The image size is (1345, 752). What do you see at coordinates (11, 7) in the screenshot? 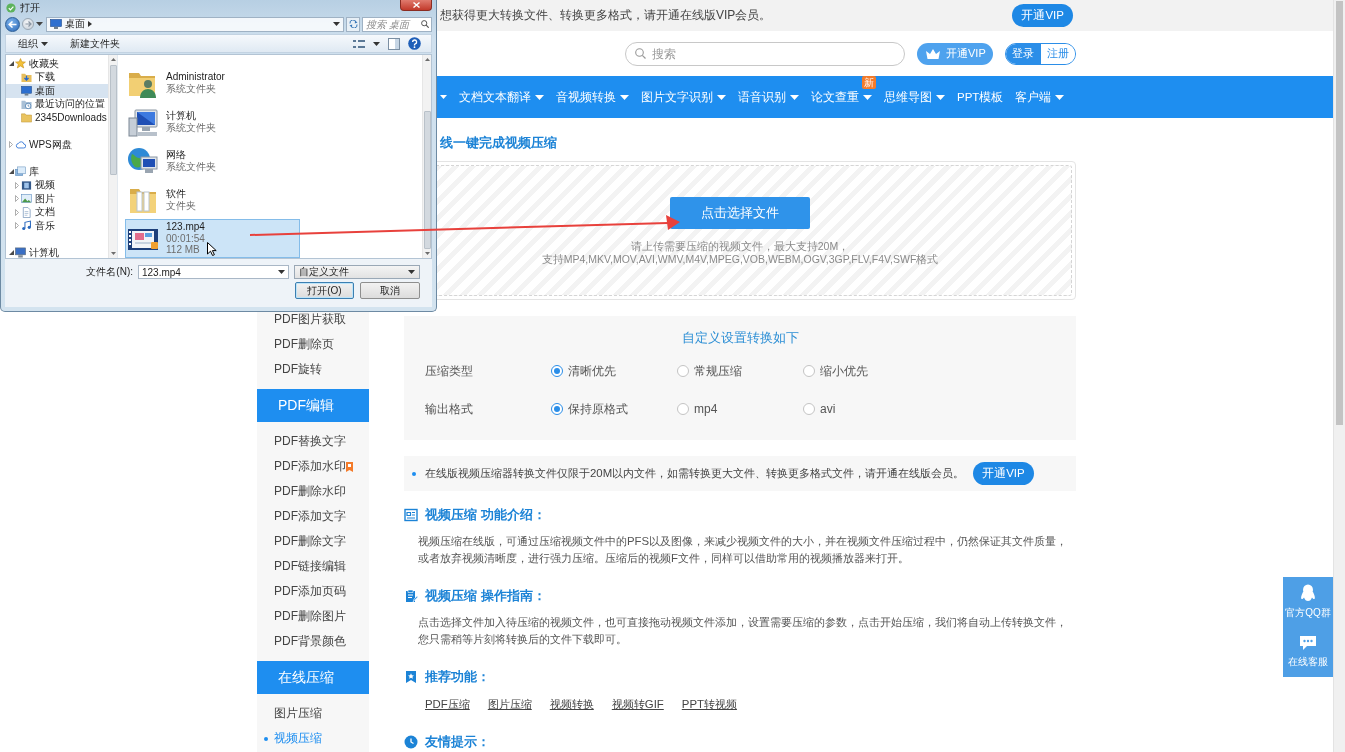
I see `app-icon` at bounding box center [11, 7].